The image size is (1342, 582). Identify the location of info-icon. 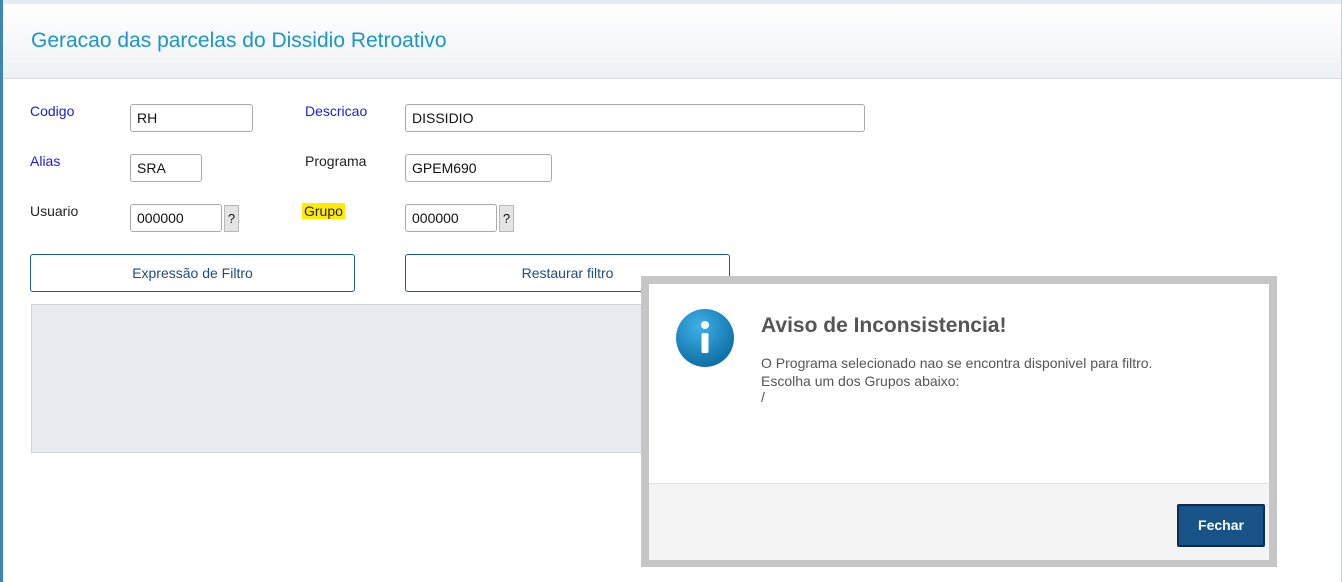
(705, 338).